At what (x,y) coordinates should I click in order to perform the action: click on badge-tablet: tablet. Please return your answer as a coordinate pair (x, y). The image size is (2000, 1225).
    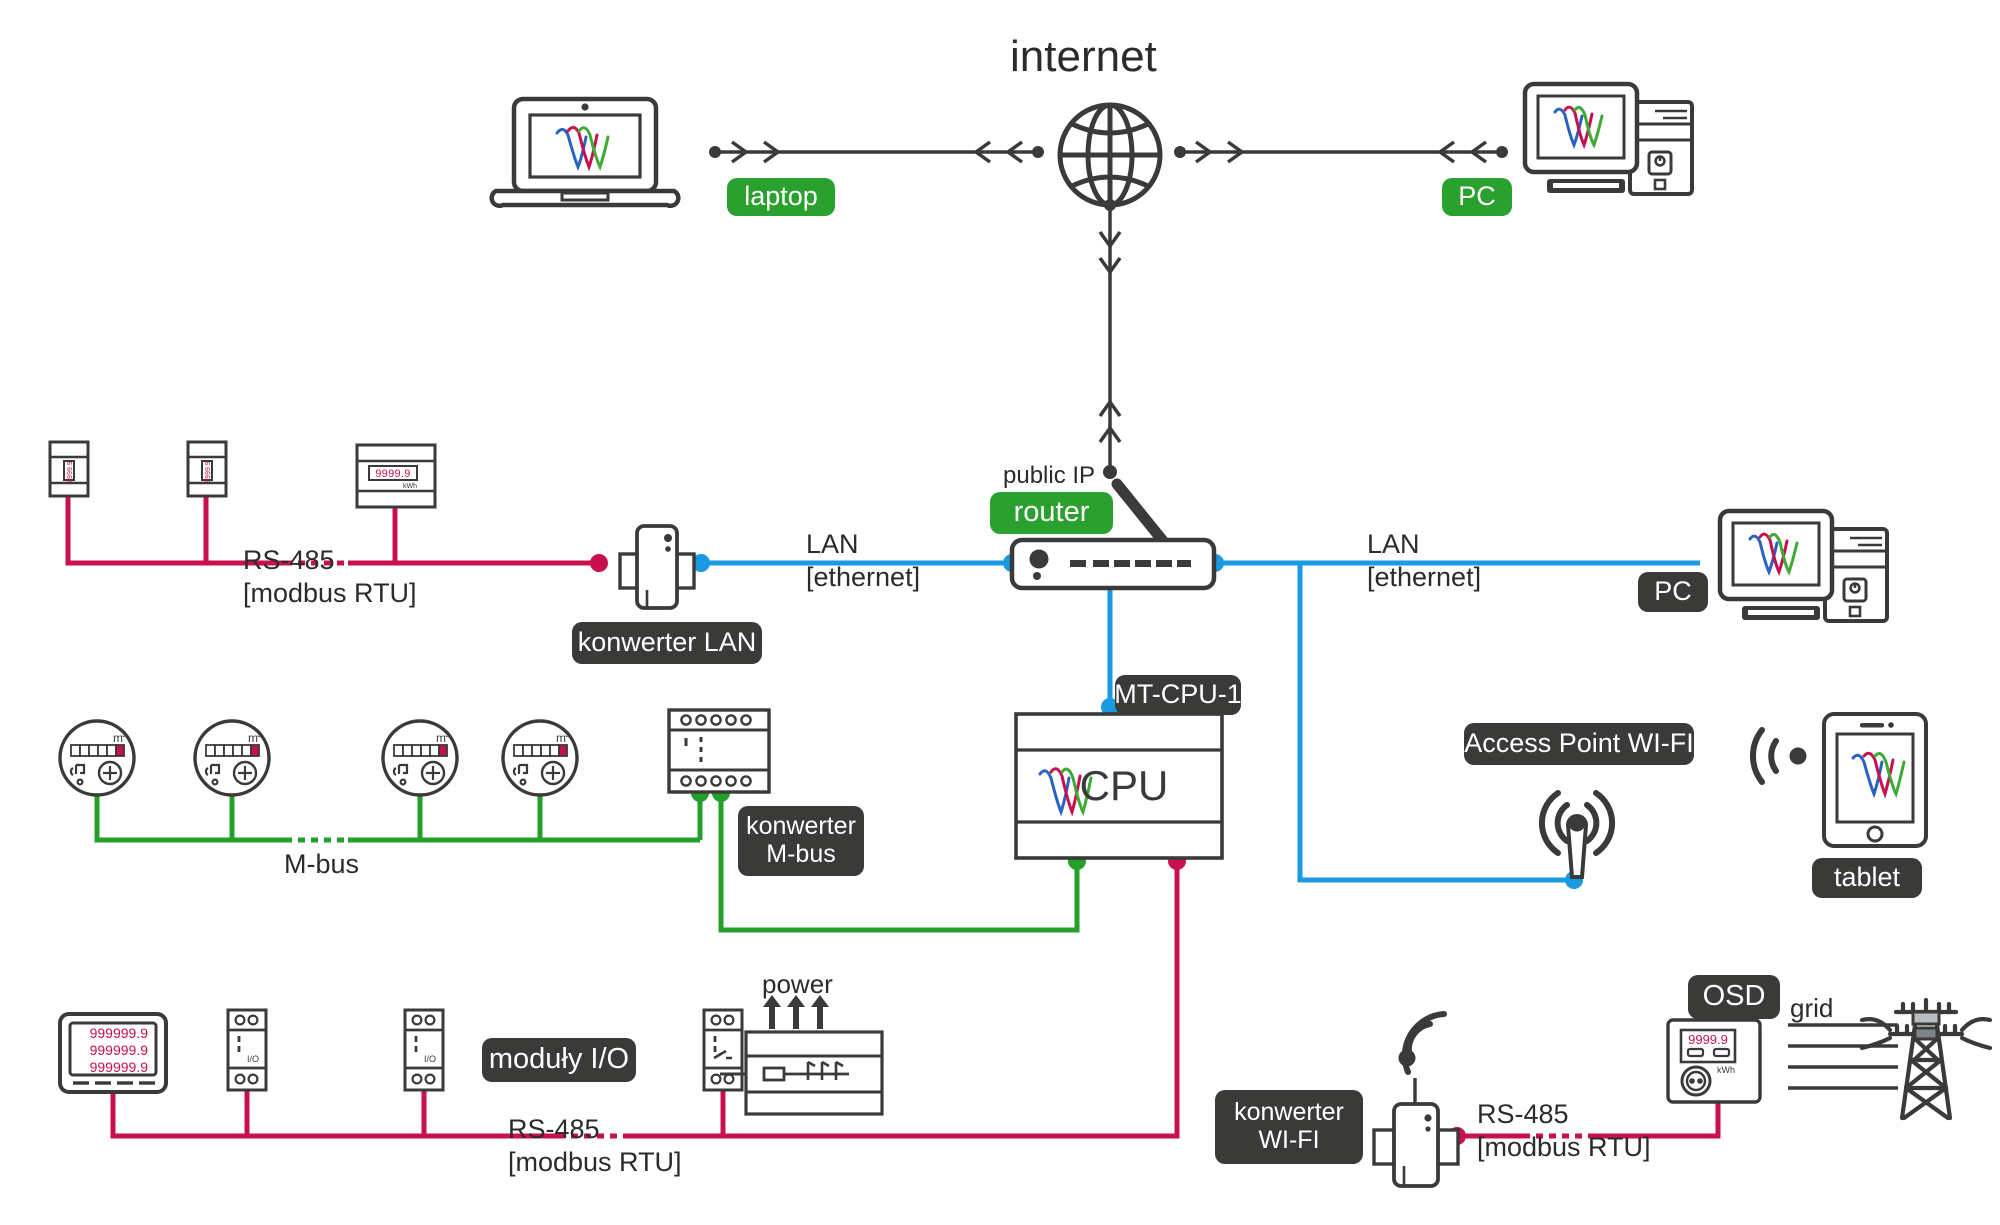
    Looking at the image, I should click on (1867, 878).